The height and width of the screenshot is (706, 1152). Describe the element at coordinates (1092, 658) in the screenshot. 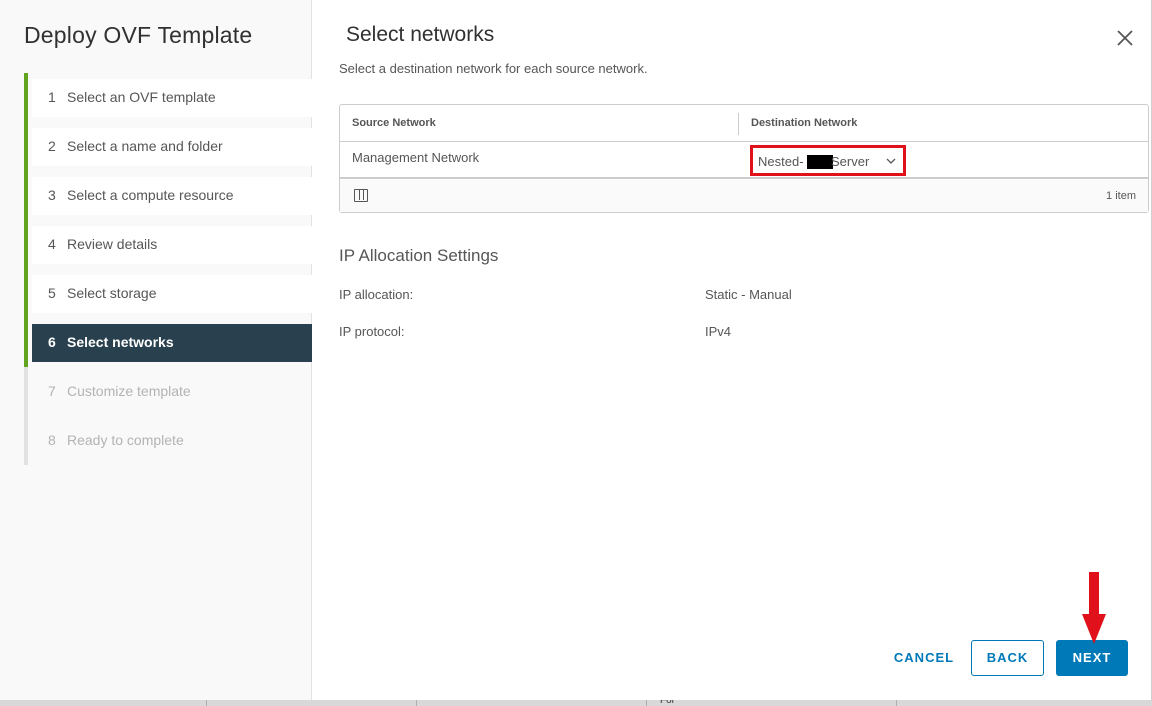

I see `next-button: NEXT` at that location.